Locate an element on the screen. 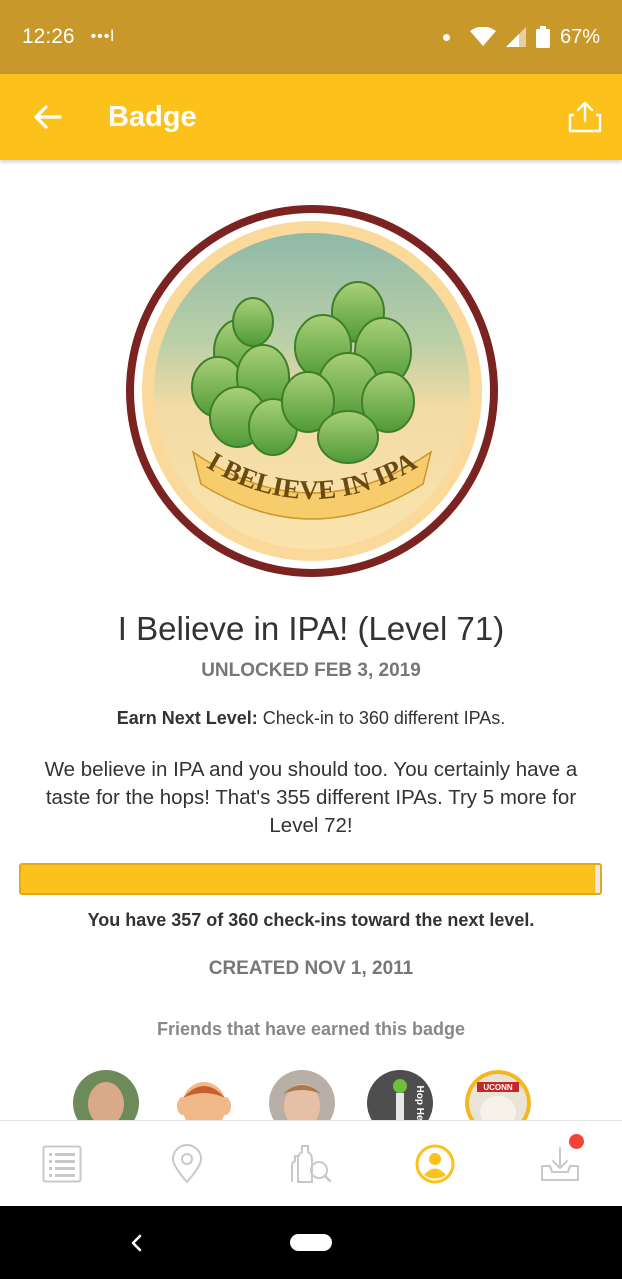  share-icon is located at coordinates (585, 117).